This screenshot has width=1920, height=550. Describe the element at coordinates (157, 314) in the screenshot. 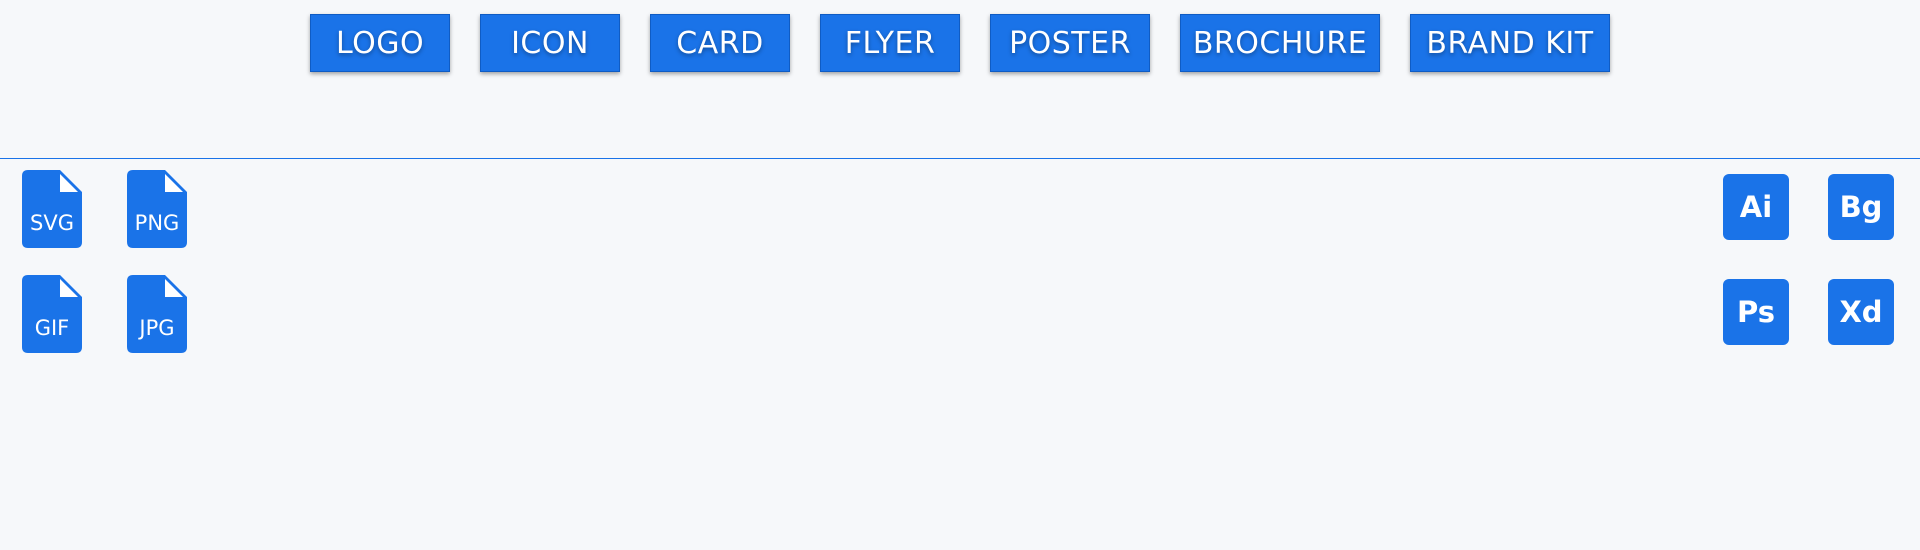

I see `file-jpg-icon: JPG` at that location.